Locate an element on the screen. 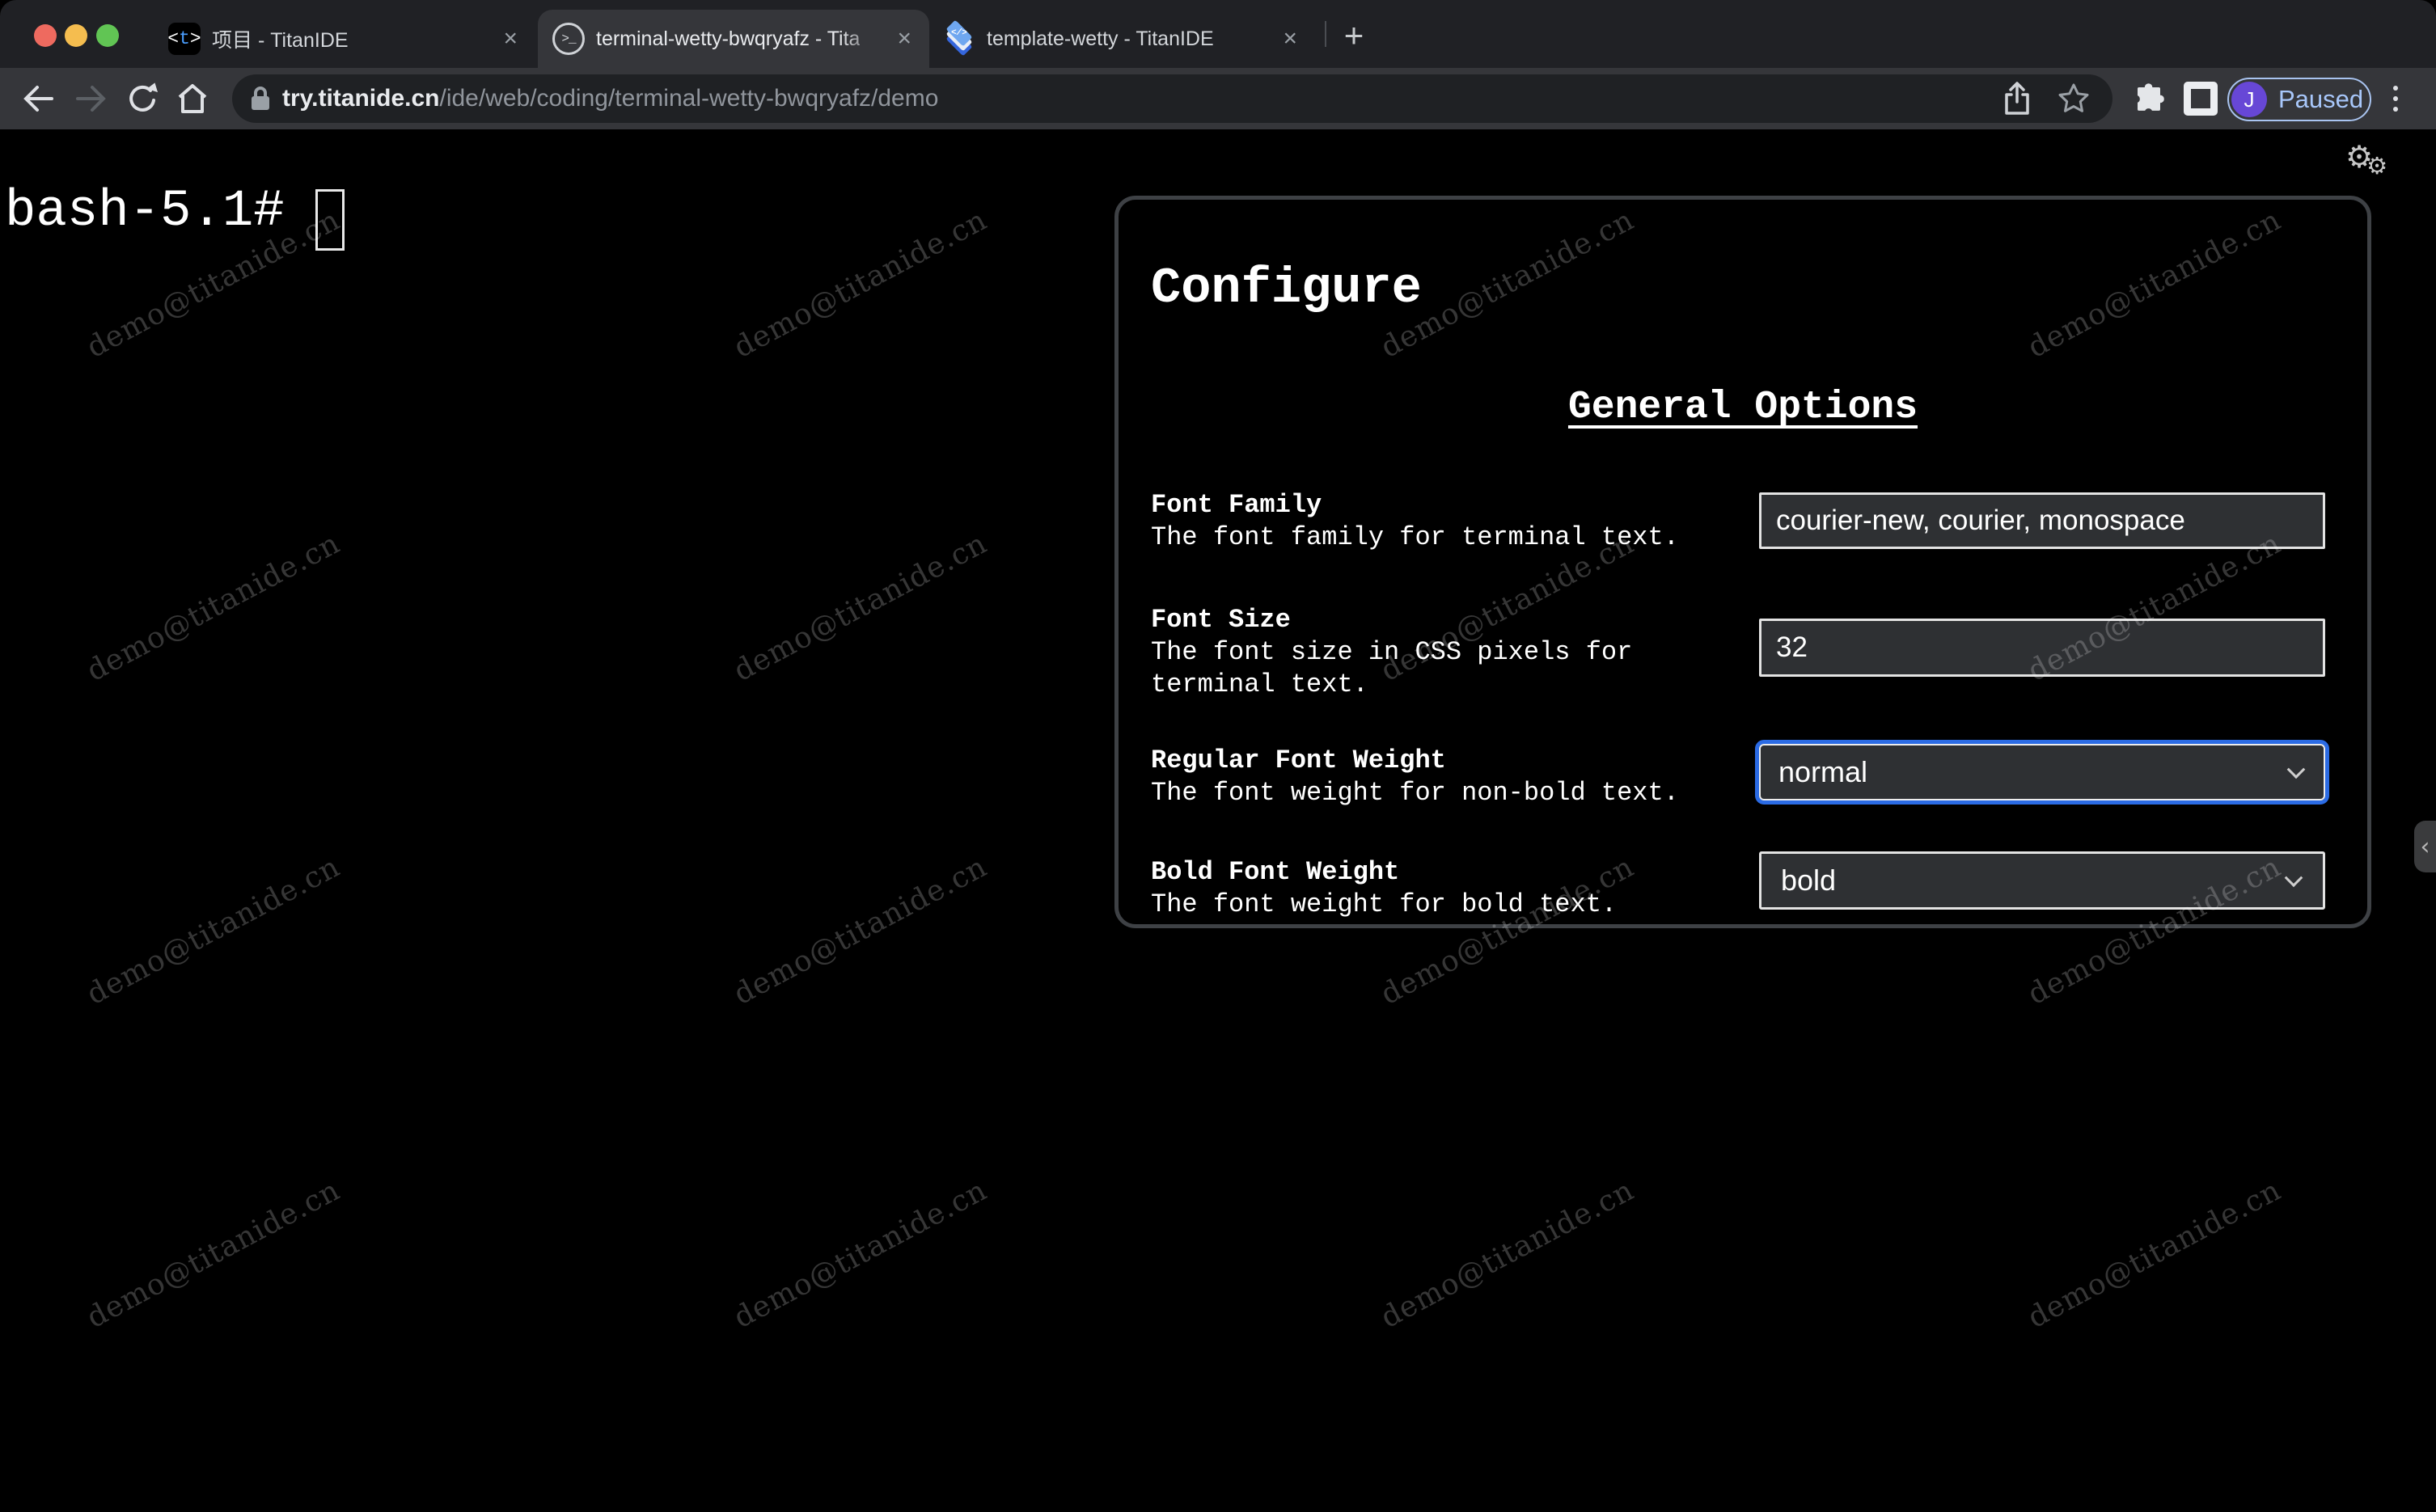  collapse-panel-handle: ‹ is located at coordinates (2425, 846).